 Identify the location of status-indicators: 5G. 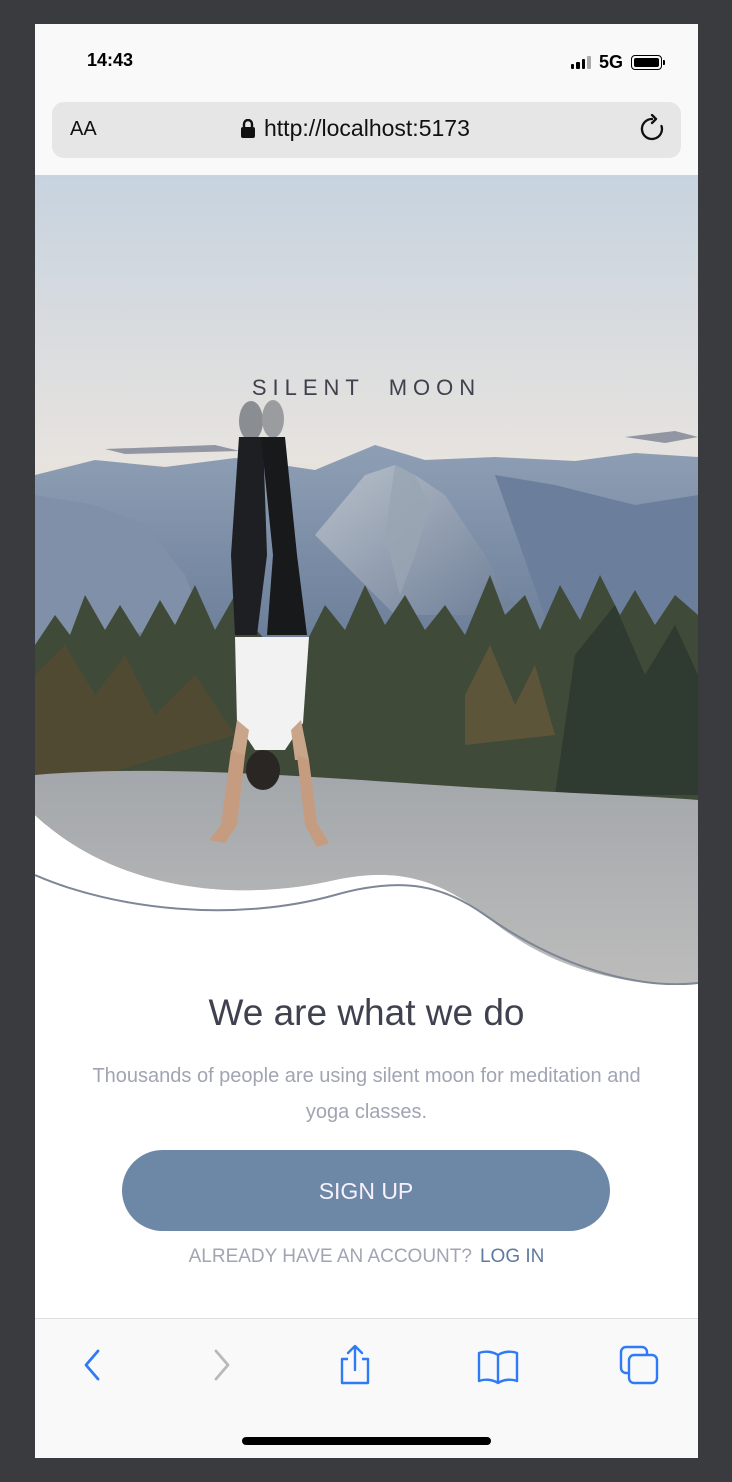
(617, 62).